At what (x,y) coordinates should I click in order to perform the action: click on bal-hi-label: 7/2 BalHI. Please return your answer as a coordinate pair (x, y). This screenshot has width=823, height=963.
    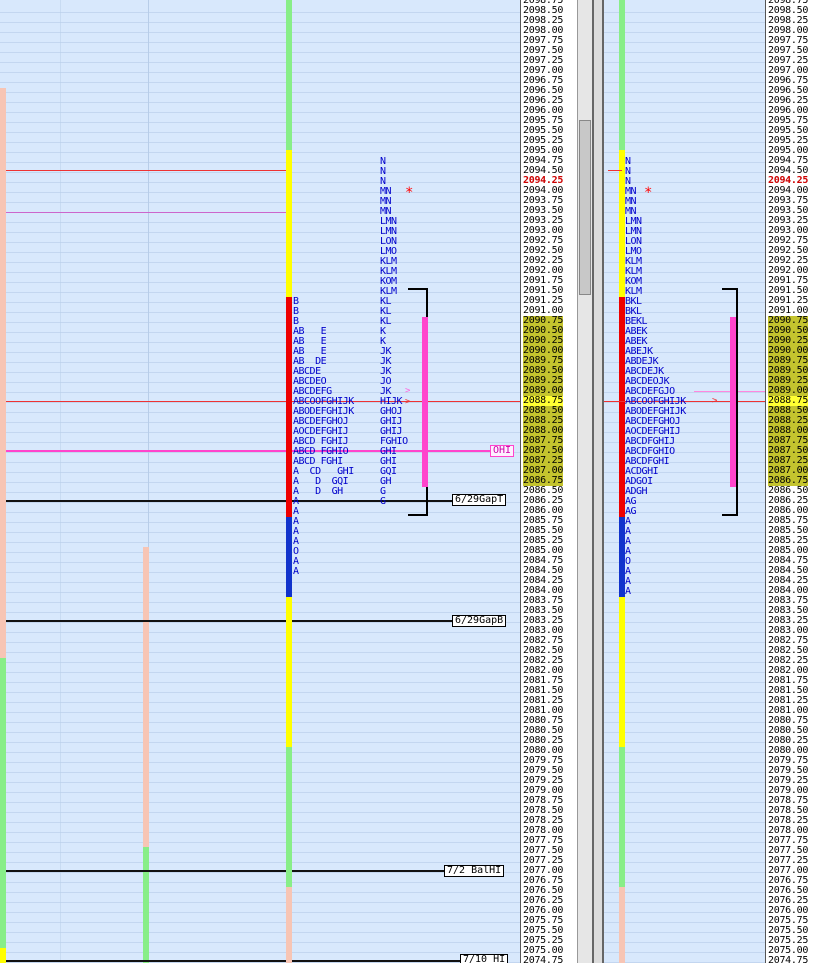
    Looking at the image, I should click on (474, 871).